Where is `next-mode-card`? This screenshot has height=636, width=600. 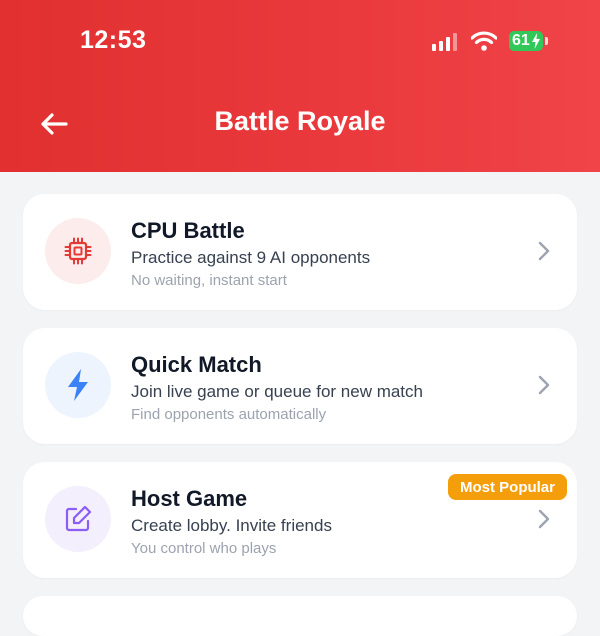
next-mode-card is located at coordinates (300, 616).